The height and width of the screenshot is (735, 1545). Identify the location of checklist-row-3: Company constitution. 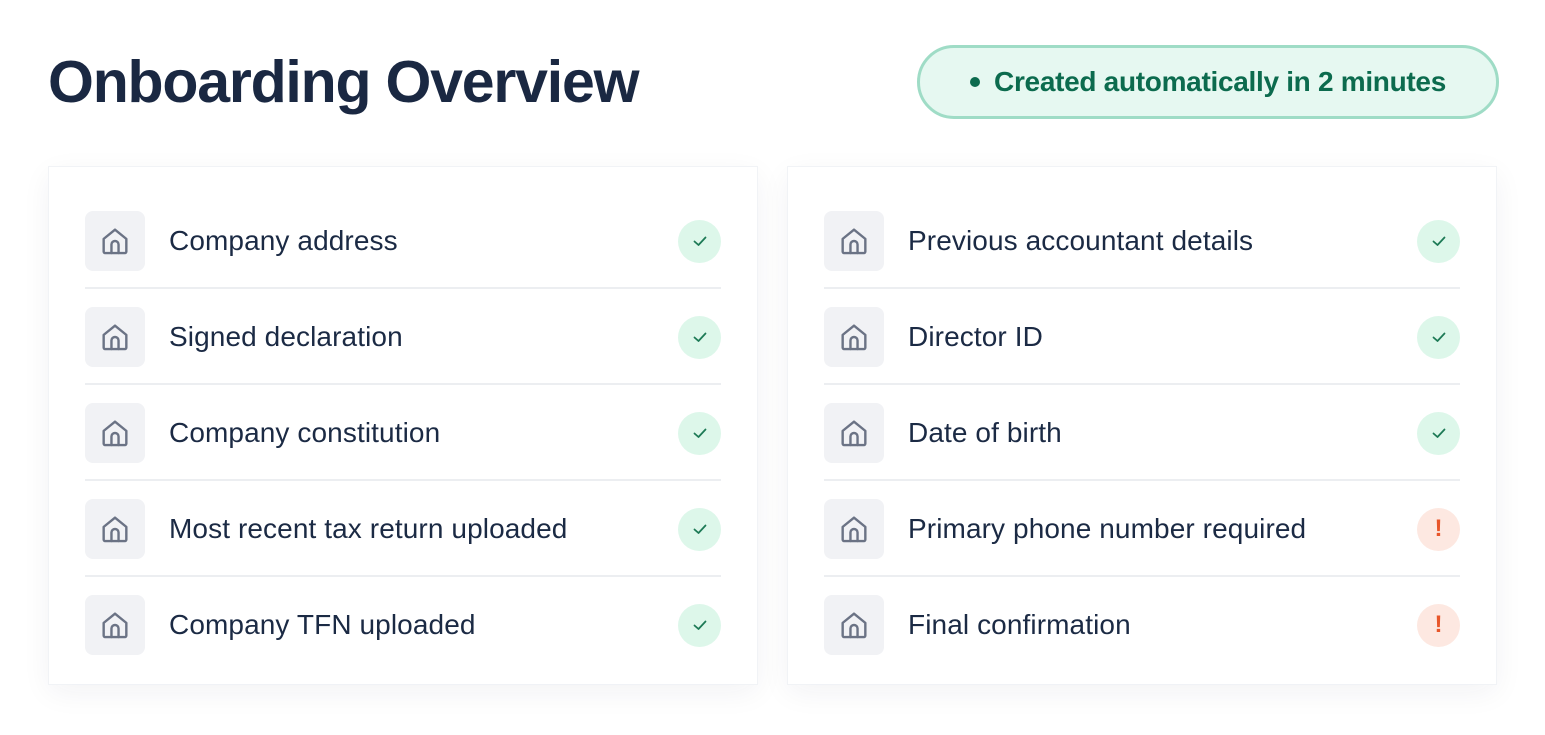
(403, 433).